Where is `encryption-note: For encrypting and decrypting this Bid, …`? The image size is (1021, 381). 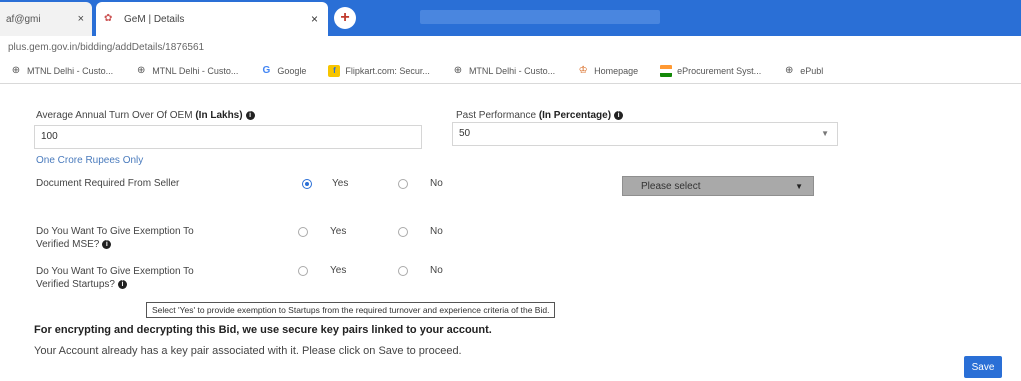 encryption-note: For encrypting and decrypting this Bid, … is located at coordinates (263, 330).